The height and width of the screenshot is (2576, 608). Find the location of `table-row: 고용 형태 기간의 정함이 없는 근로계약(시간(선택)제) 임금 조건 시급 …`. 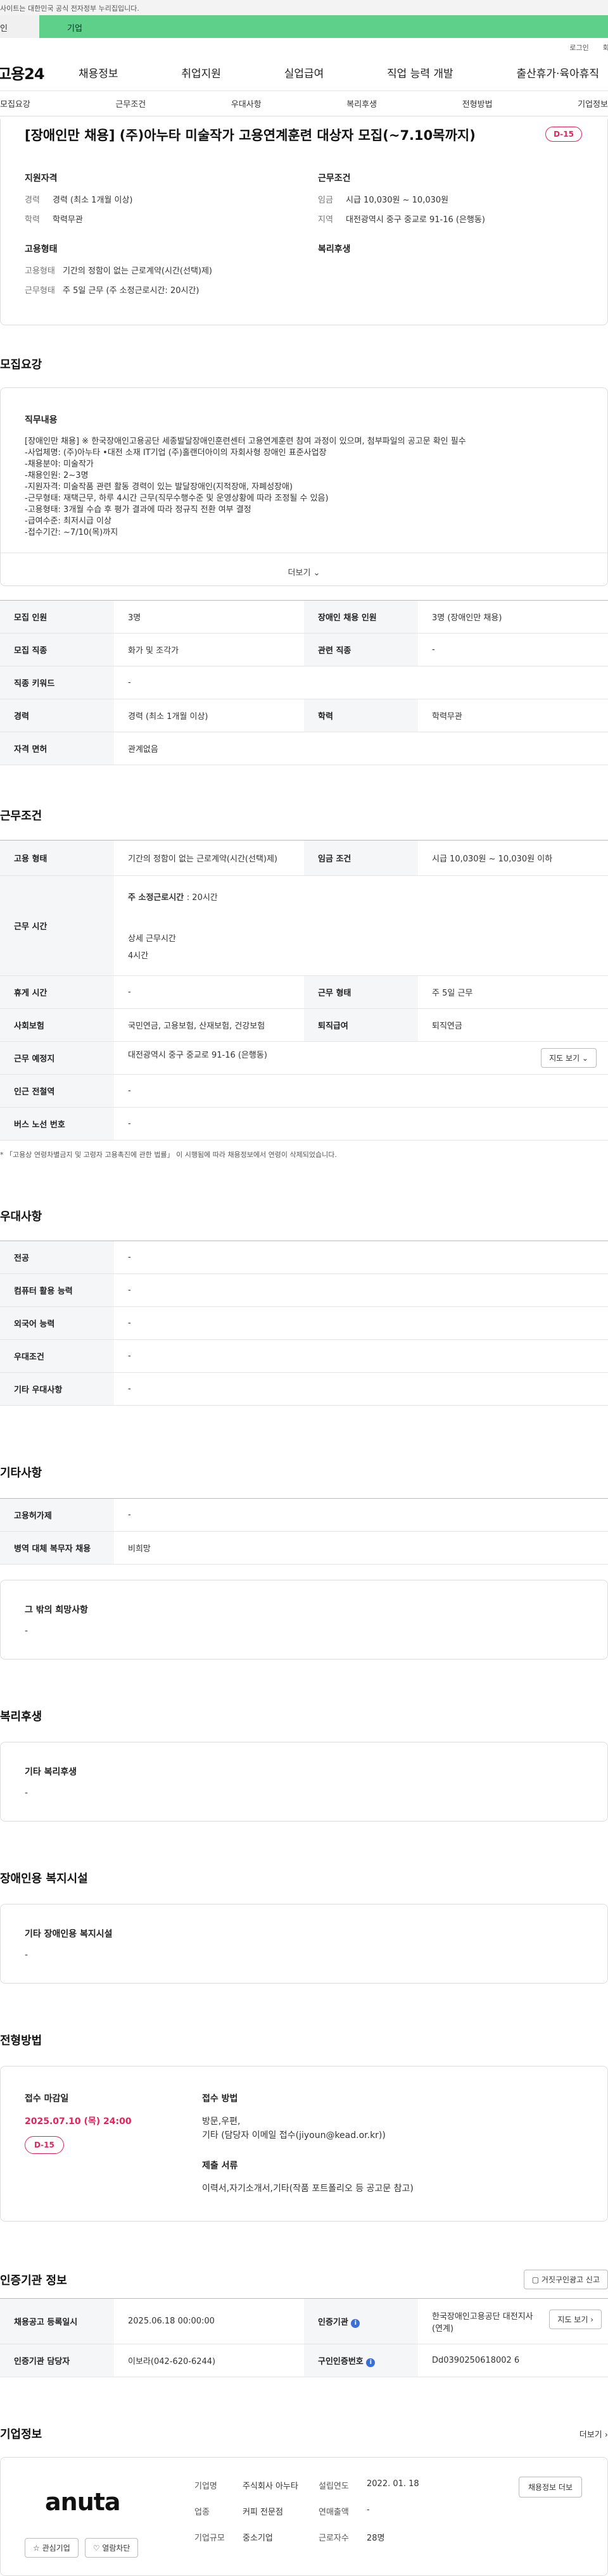

table-row: 고용 형태 기간의 정함이 없는 근로계약(시간(선택)제) 임금 조건 시급 … is located at coordinates (304, 858).